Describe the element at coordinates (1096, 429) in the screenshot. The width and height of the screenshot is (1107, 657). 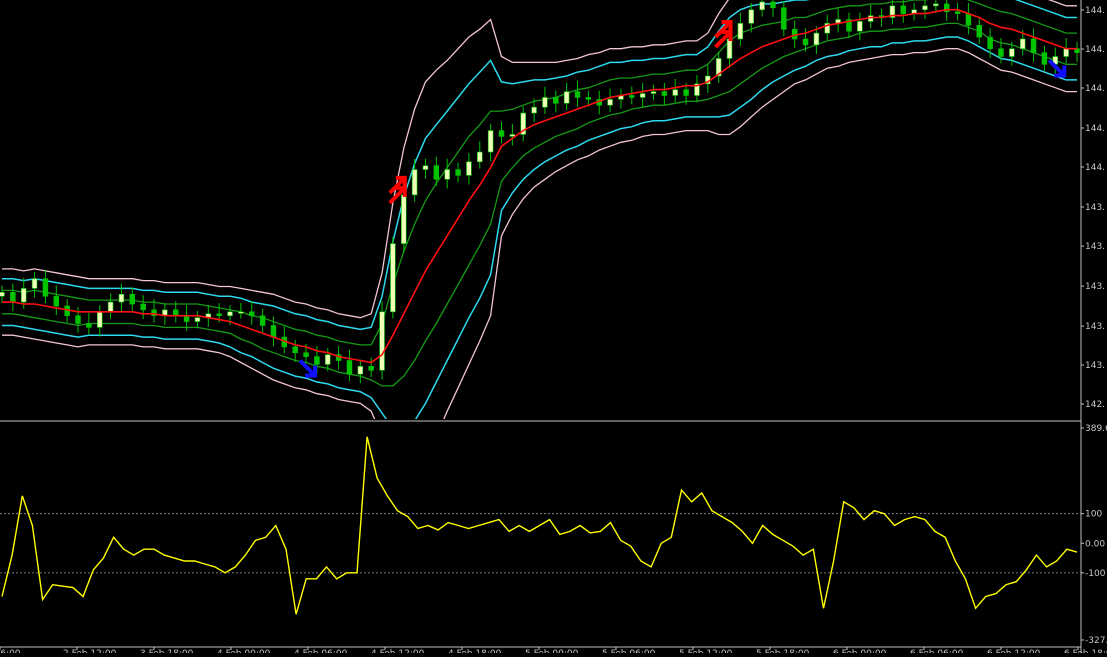
I see `oscillator-tick-label: 389.6` at that location.